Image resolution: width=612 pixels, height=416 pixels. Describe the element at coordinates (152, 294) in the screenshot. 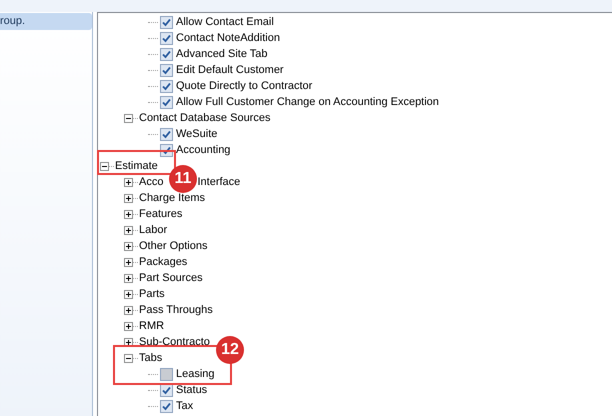

I see `tree-node-label: Parts` at that location.